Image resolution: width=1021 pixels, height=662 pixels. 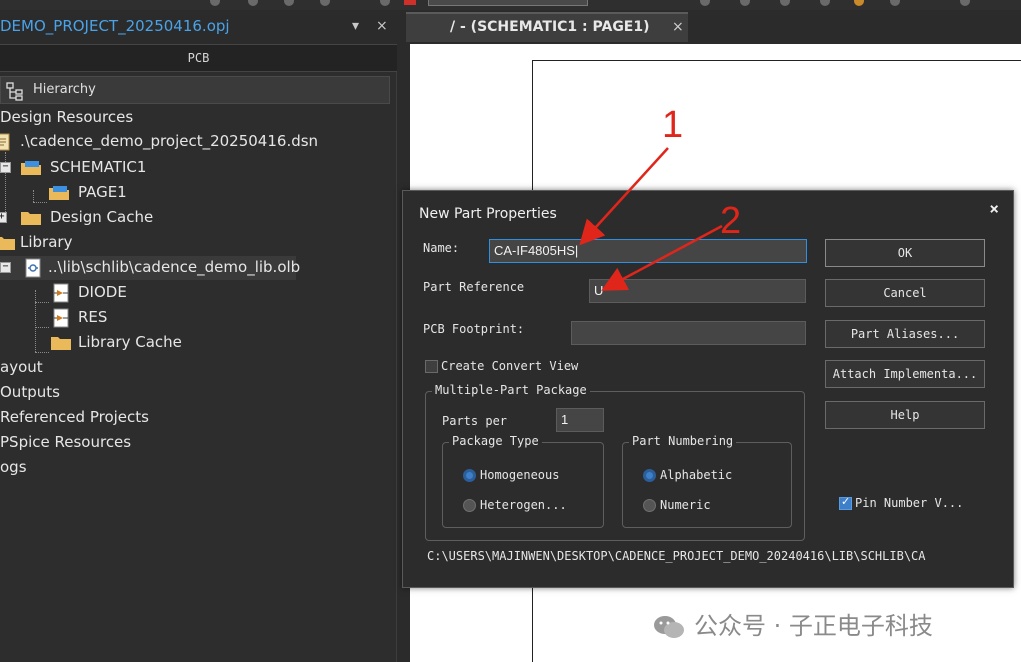 I want to click on alphabetic-radio, so click(x=649, y=475).